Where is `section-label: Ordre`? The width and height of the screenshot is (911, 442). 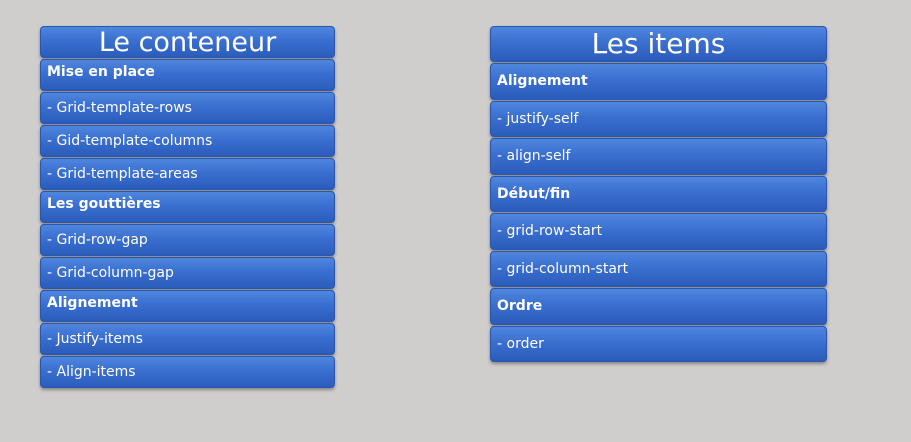 section-label: Ordre is located at coordinates (658, 306).